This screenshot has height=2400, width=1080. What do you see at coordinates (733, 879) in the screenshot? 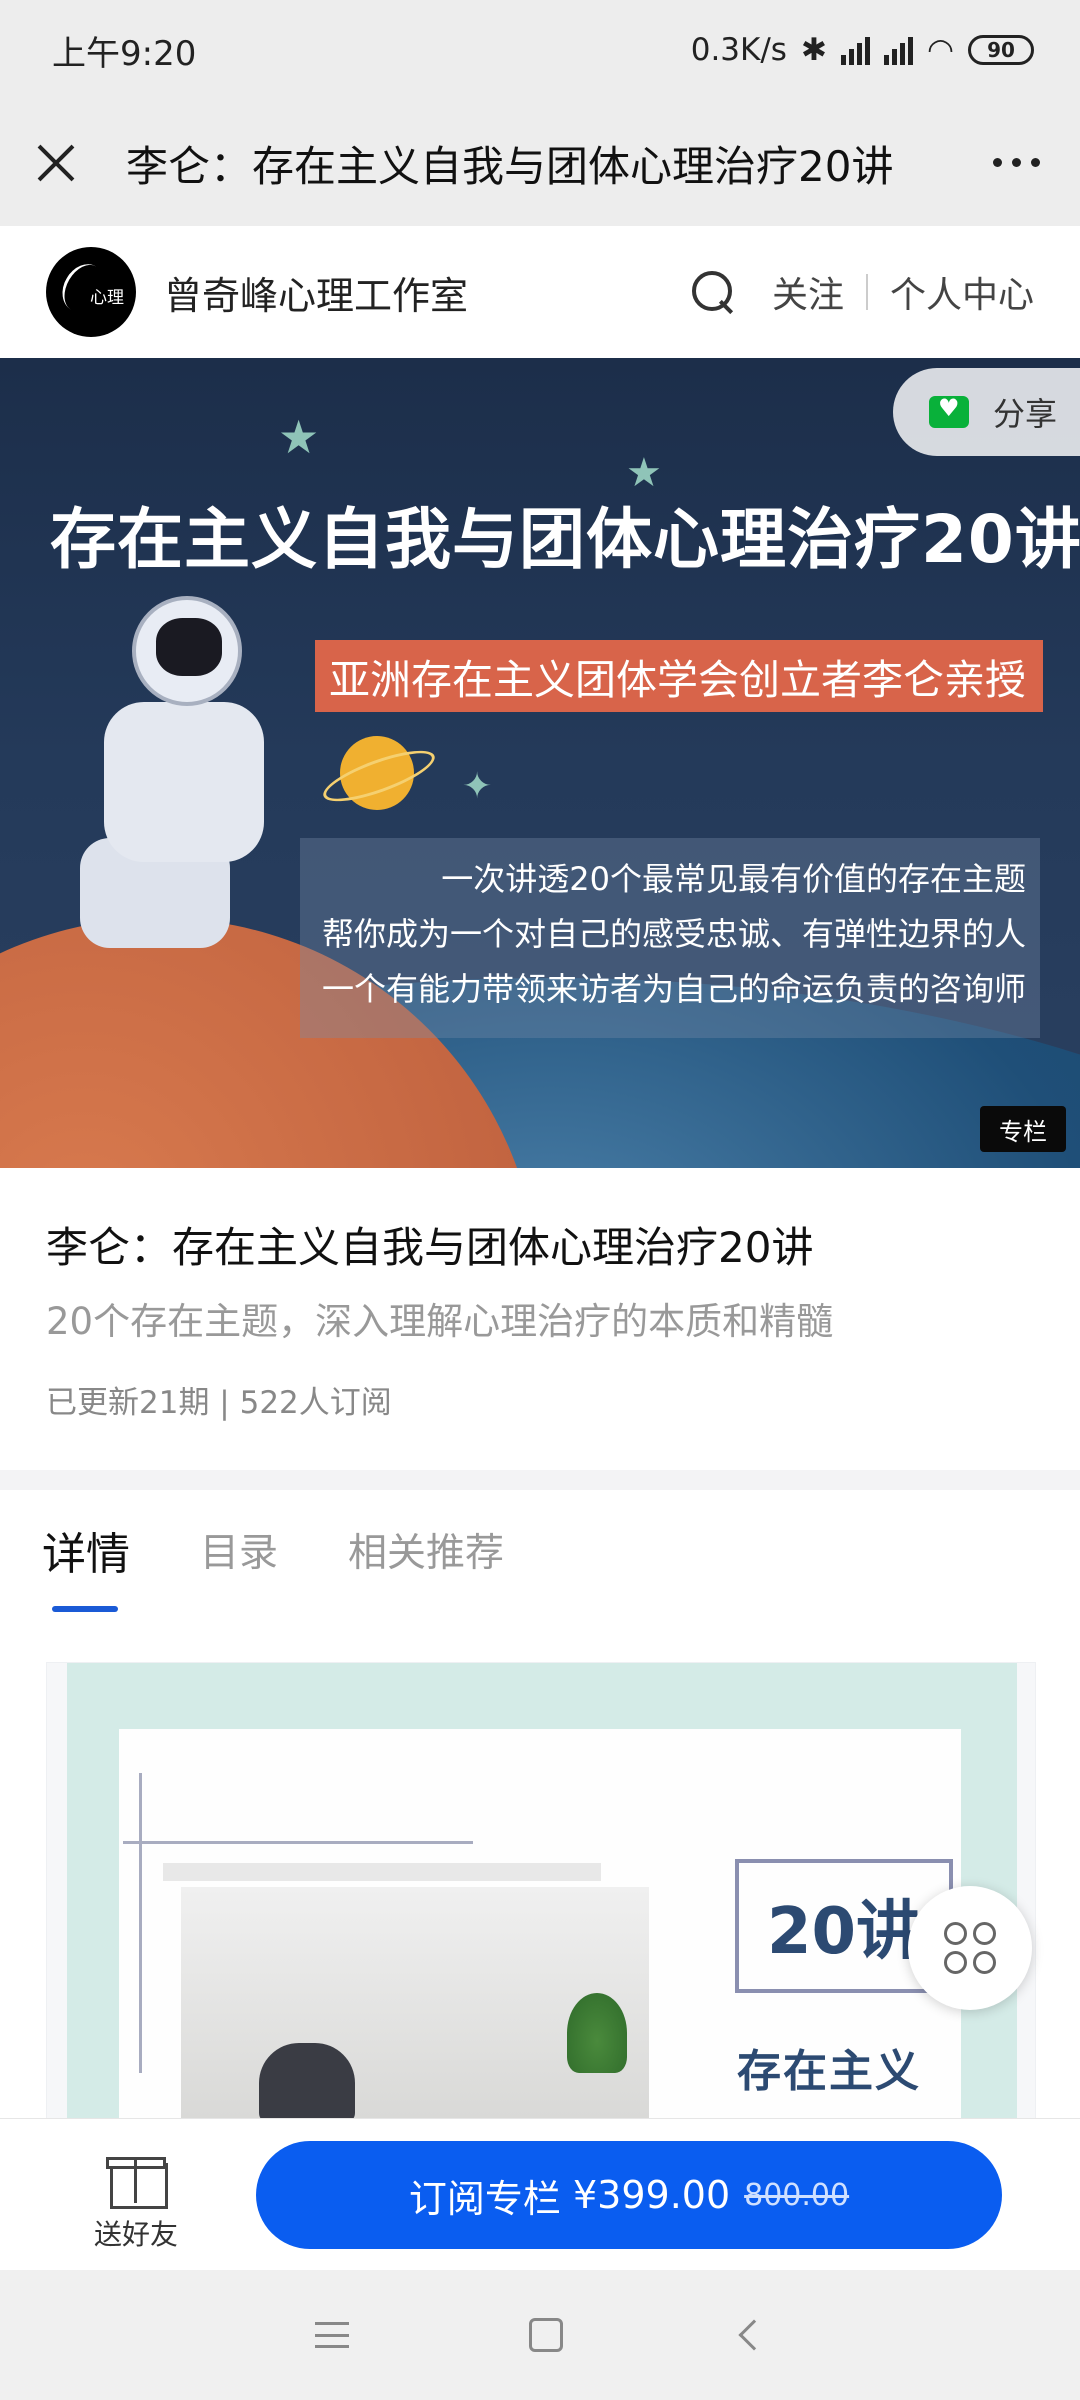
I see `banner-desc-line: 一次讲透20个最常见最有价值的存在主题` at bounding box center [733, 879].